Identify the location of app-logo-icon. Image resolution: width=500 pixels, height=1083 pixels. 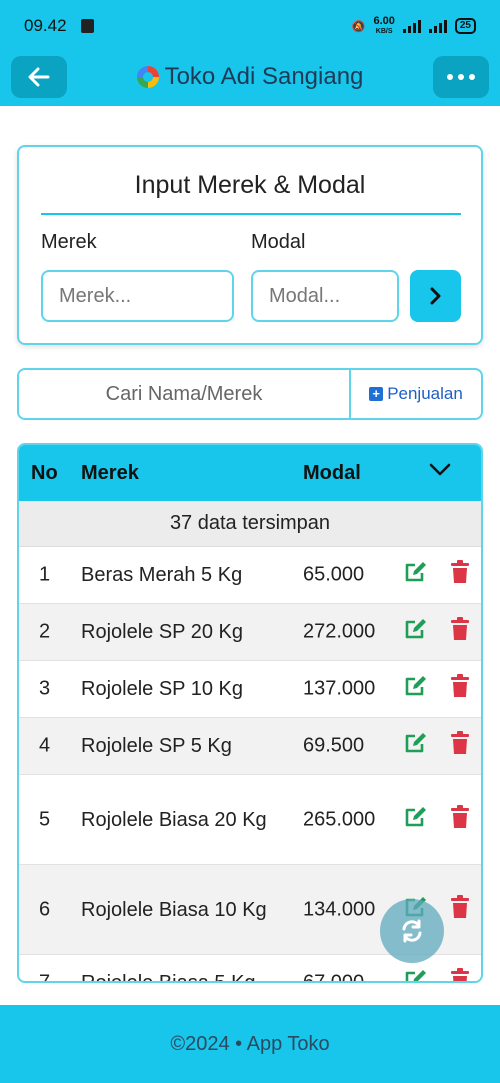
(147, 77).